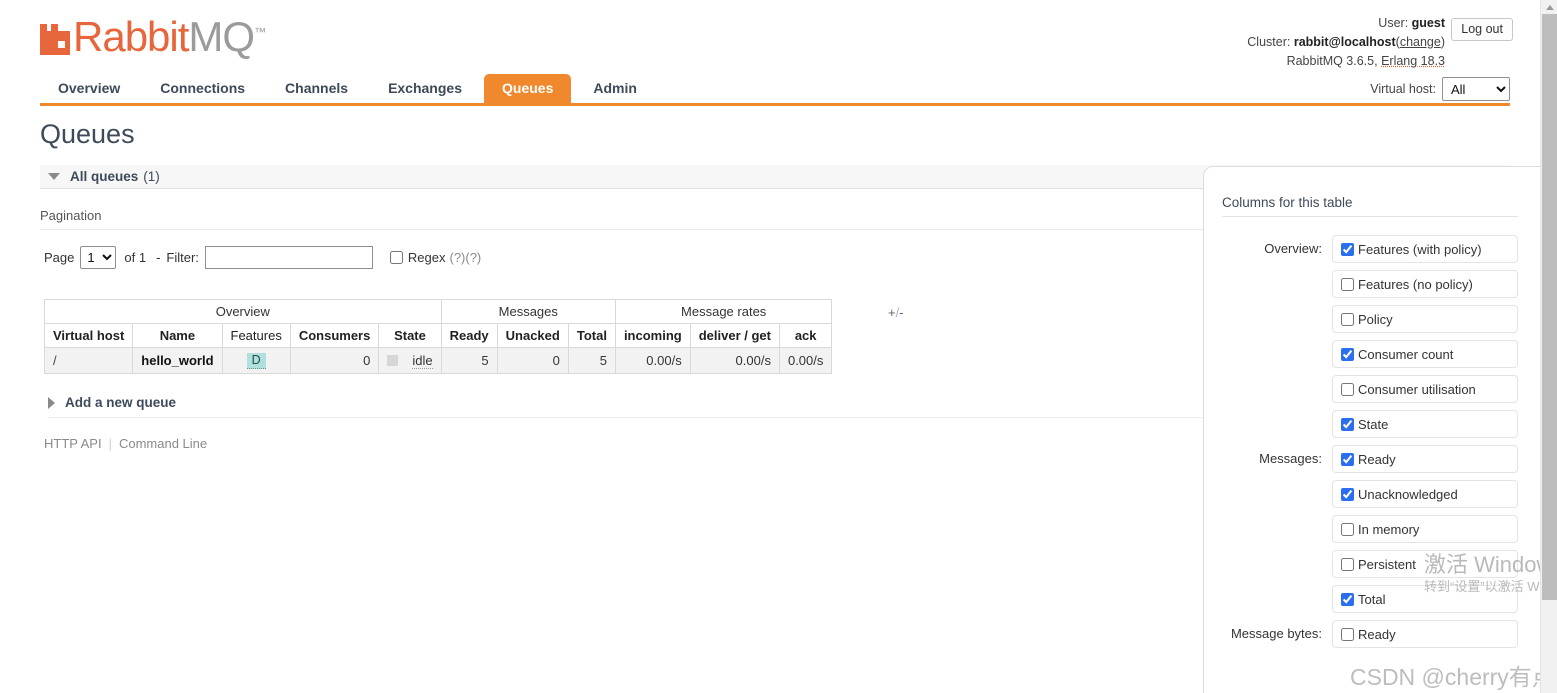  What do you see at coordinates (1290, 458) in the screenshot?
I see `columns-group-label-messages: Messages:` at bounding box center [1290, 458].